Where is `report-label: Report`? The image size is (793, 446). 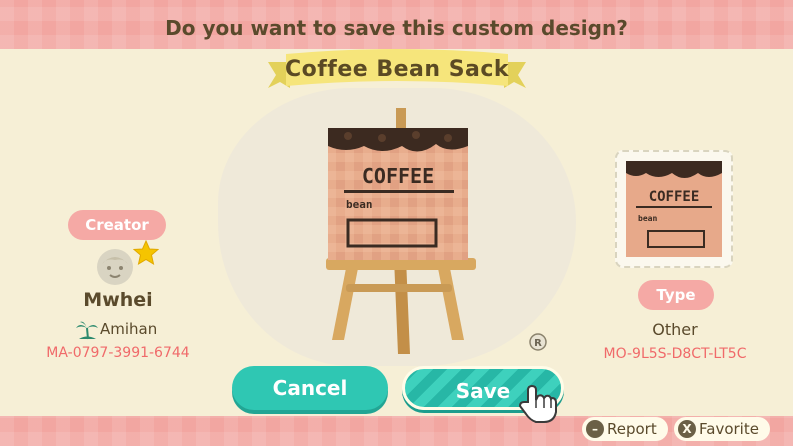 report-label: Report is located at coordinates (632, 429).